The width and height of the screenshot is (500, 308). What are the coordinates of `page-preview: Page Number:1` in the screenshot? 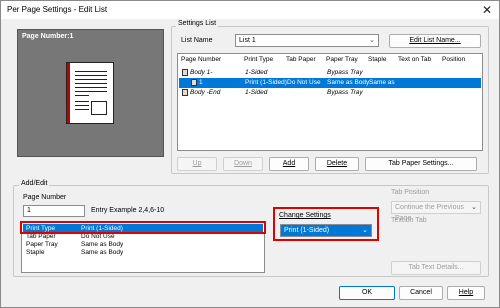 It's located at (90, 93).